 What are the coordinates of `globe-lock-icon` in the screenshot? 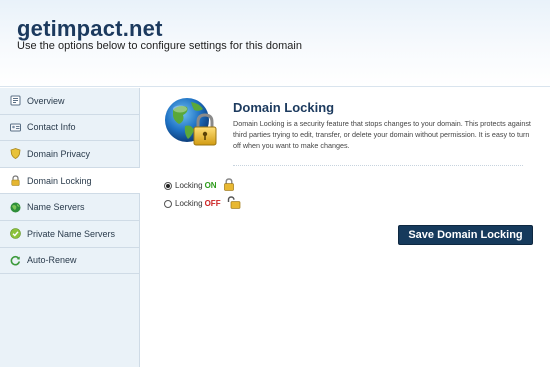 It's located at (191, 124).